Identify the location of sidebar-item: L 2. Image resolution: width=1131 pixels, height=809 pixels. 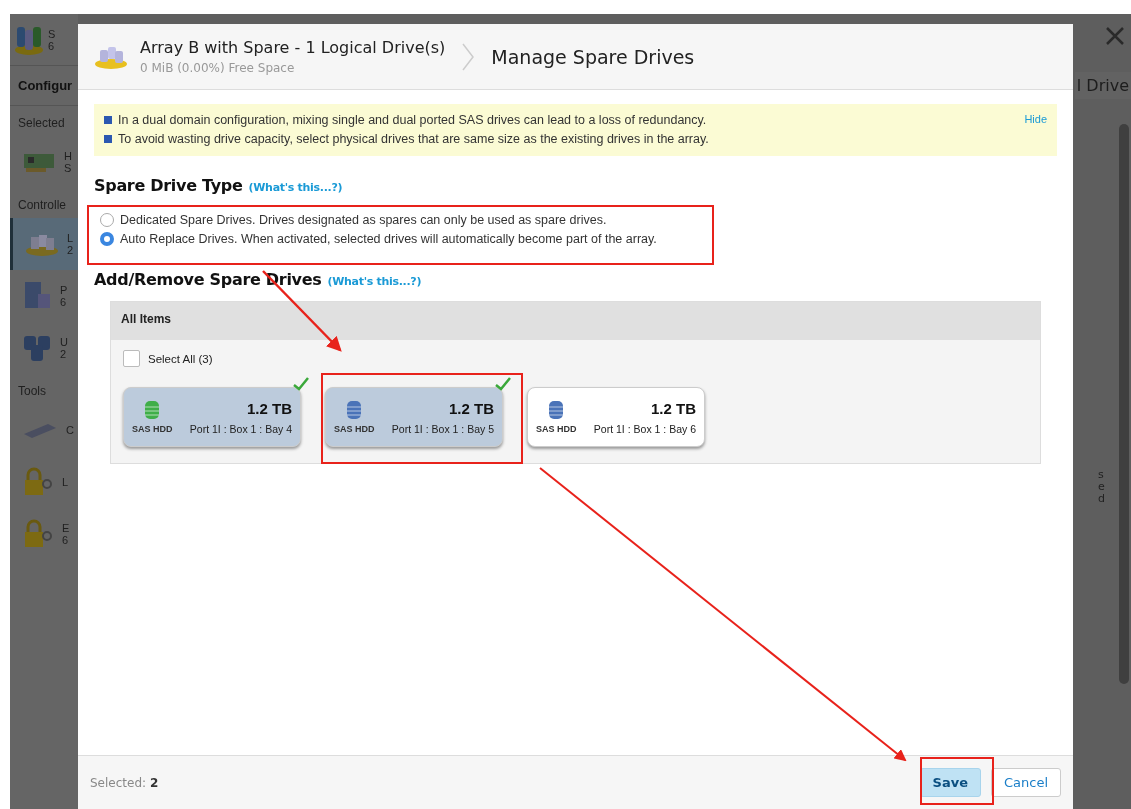
(44, 244).